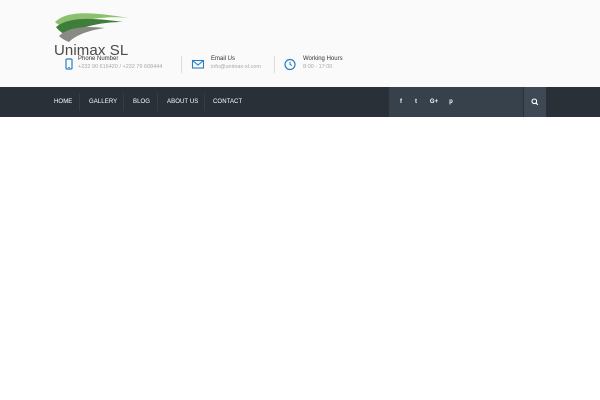 The image size is (600, 400). I want to click on envelope-icon, so click(198, 64).